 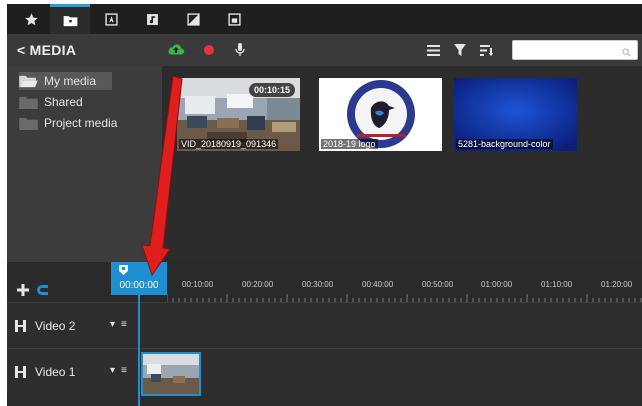 I want to click on record-button, so click(x=209, y=50).